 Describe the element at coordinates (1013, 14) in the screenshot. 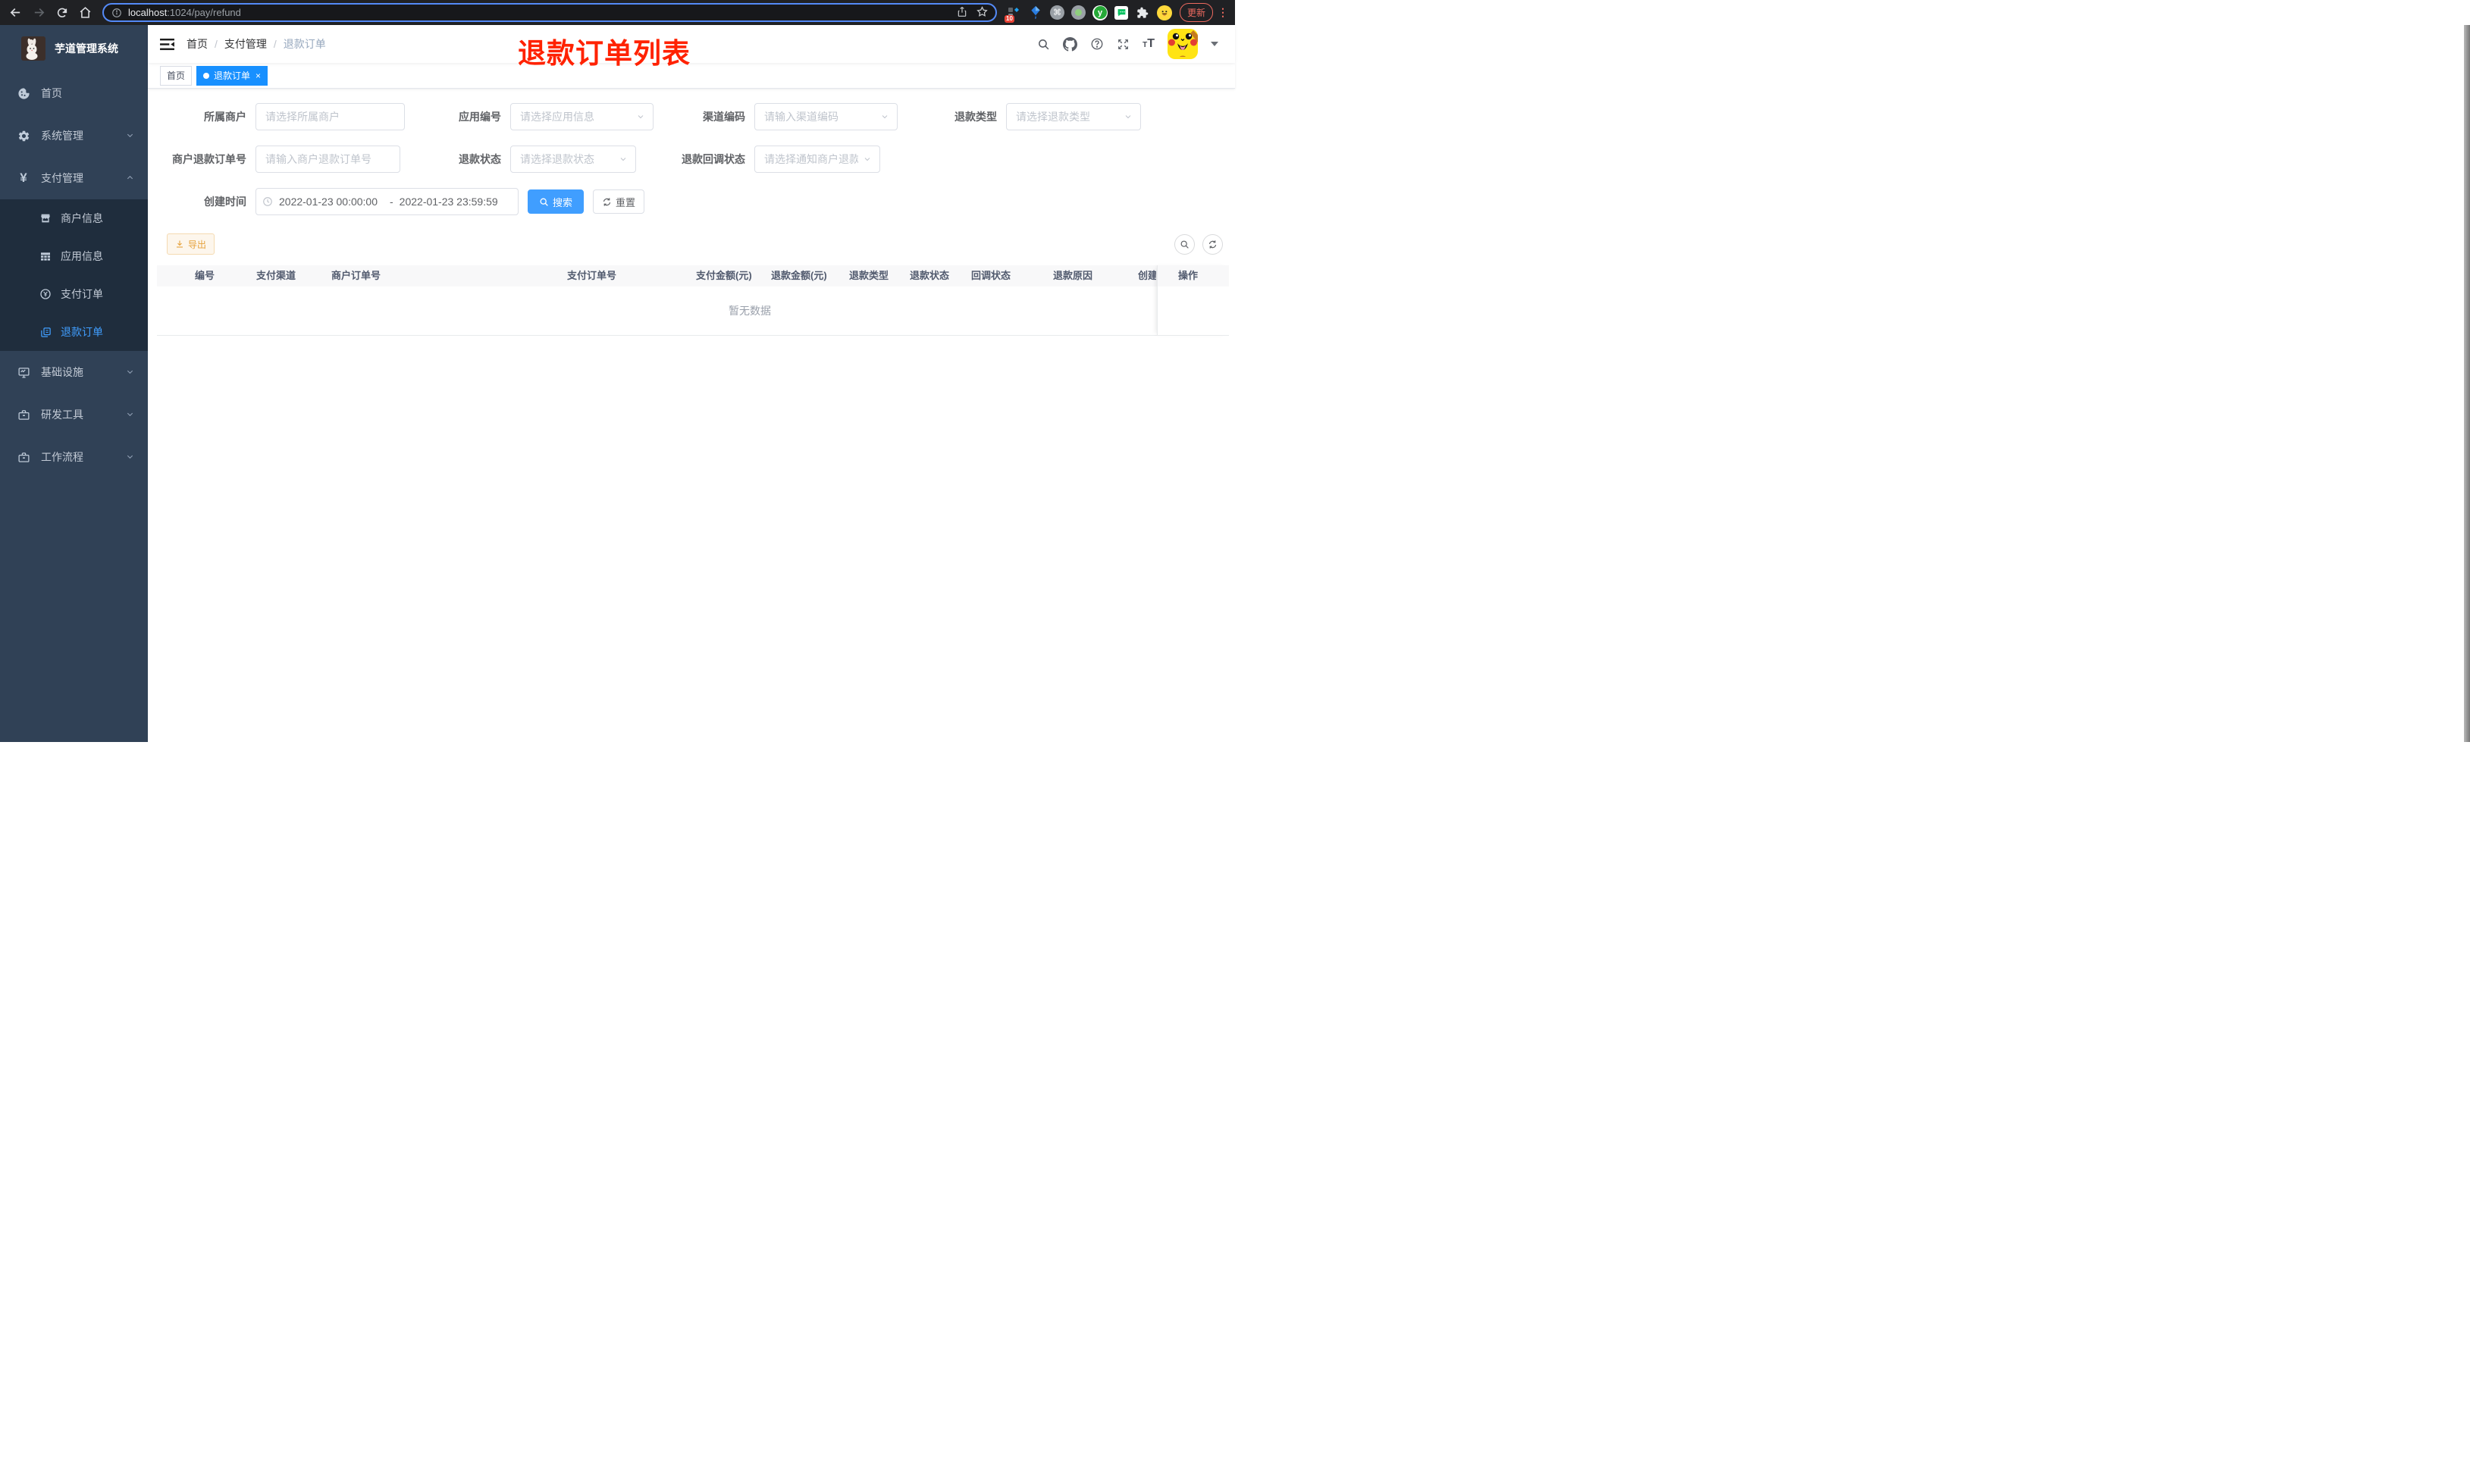

I see `tab-manager-extension-icon: 10` at that location.